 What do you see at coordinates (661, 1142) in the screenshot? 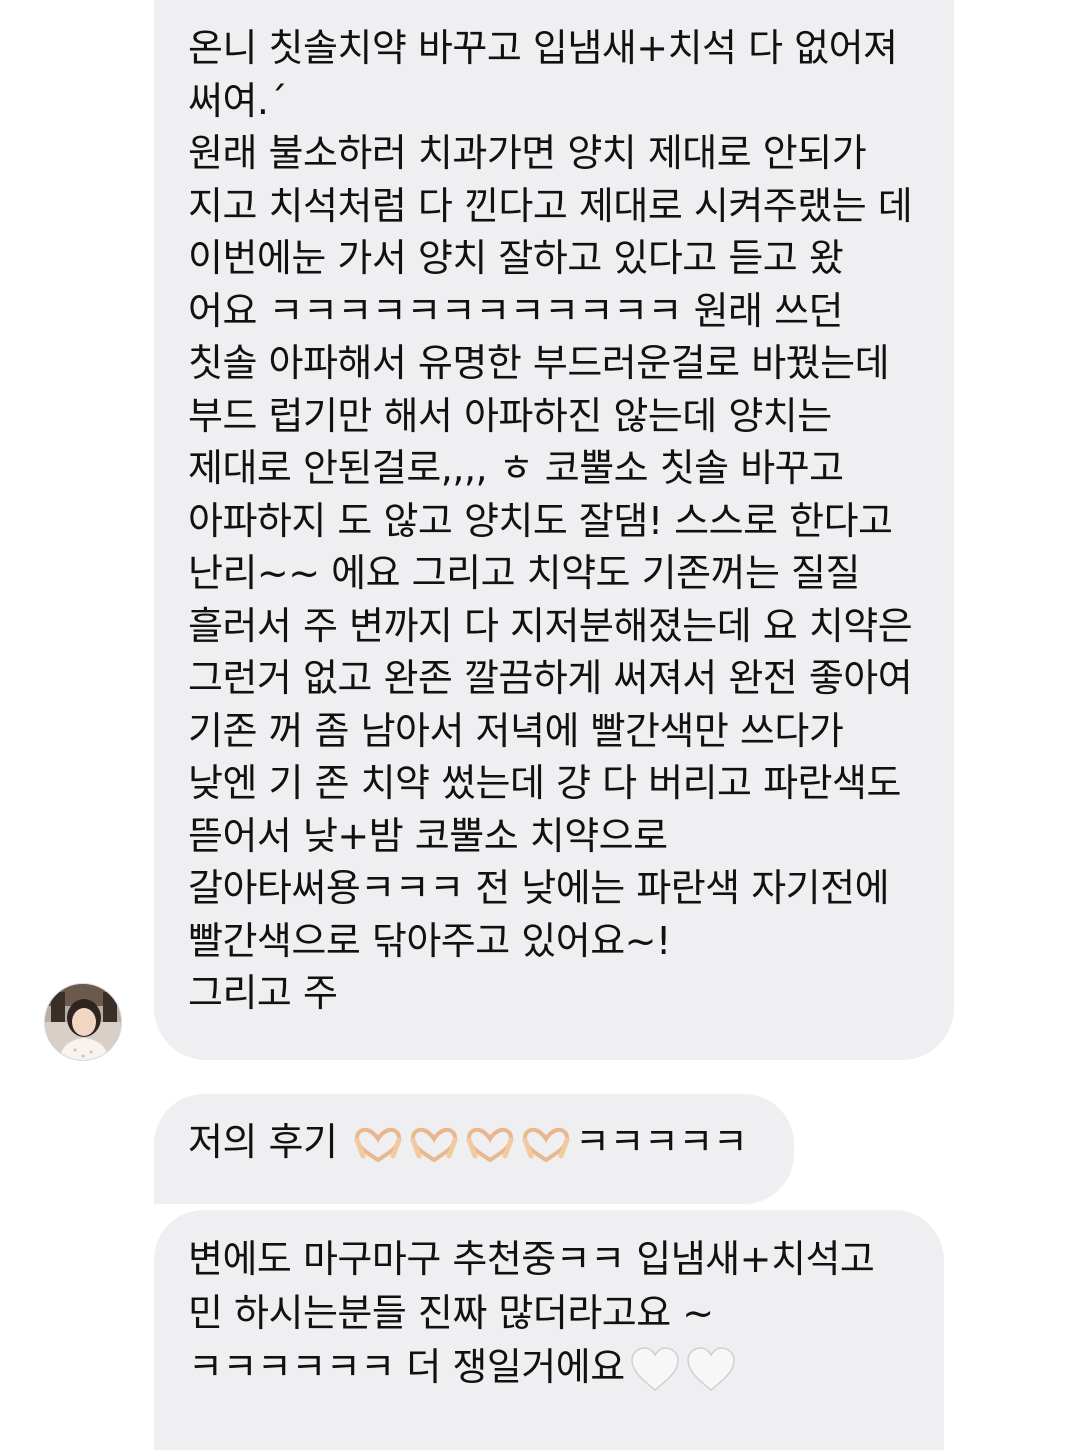
I see `message-text-after: ㅋㅋㅋㅋㅋ` at bounding box center [661, 1142].